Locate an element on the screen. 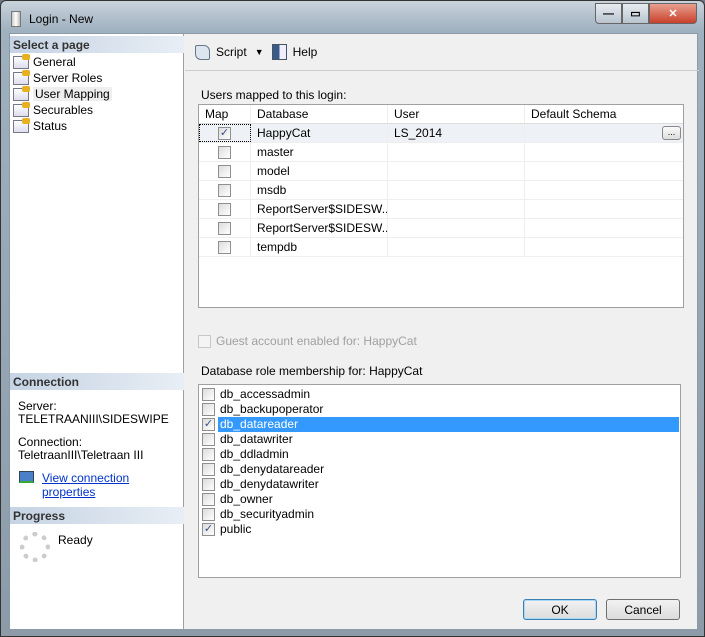  progress-status: Ready is located at coordinates (75, 540).